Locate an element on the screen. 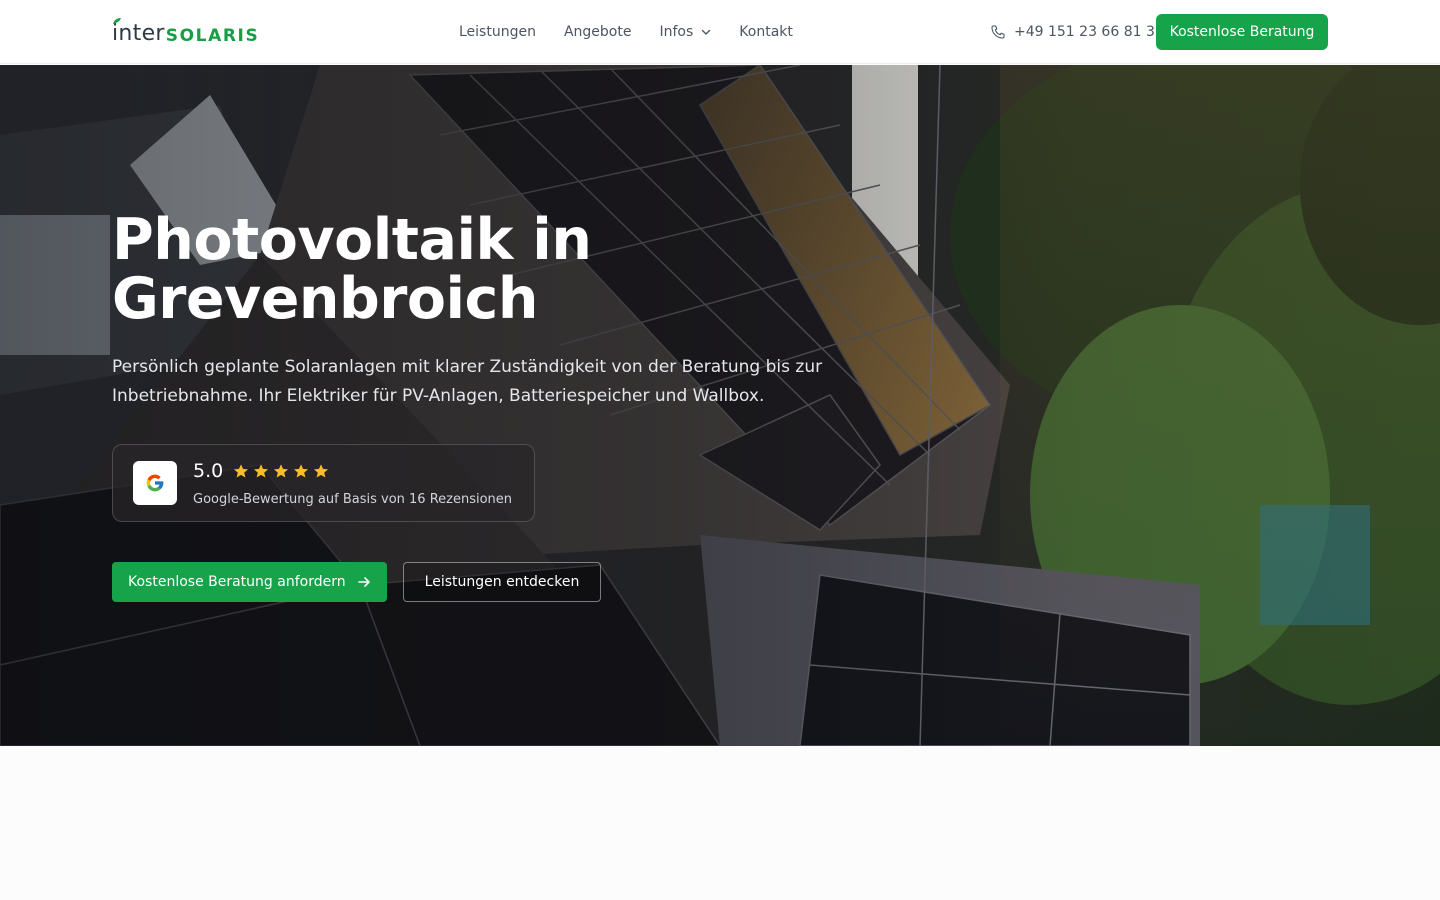 The height and width of the screenshot is (900, 1440). phone-link: +49 151 23 66 81 32 is located at coordinates (1077, 32).